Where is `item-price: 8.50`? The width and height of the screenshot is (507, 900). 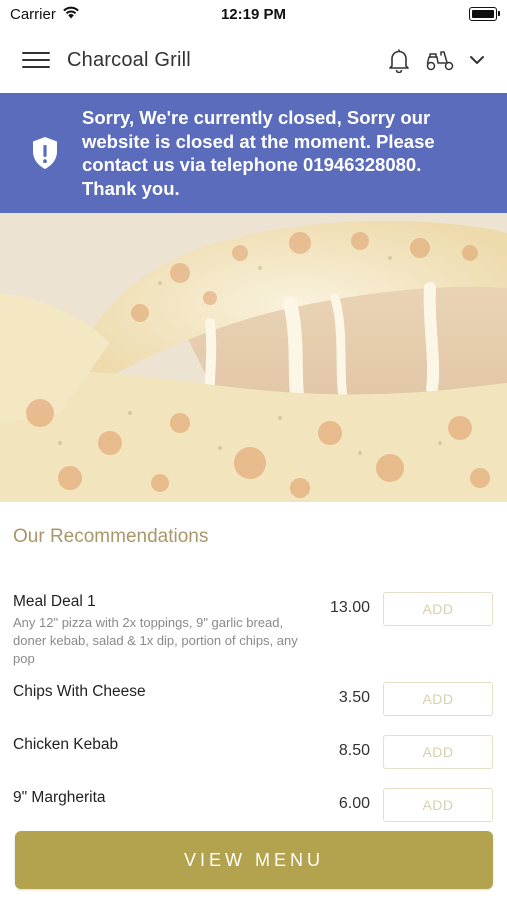 item-price: 8.50 is located at coordinates (354, 750).